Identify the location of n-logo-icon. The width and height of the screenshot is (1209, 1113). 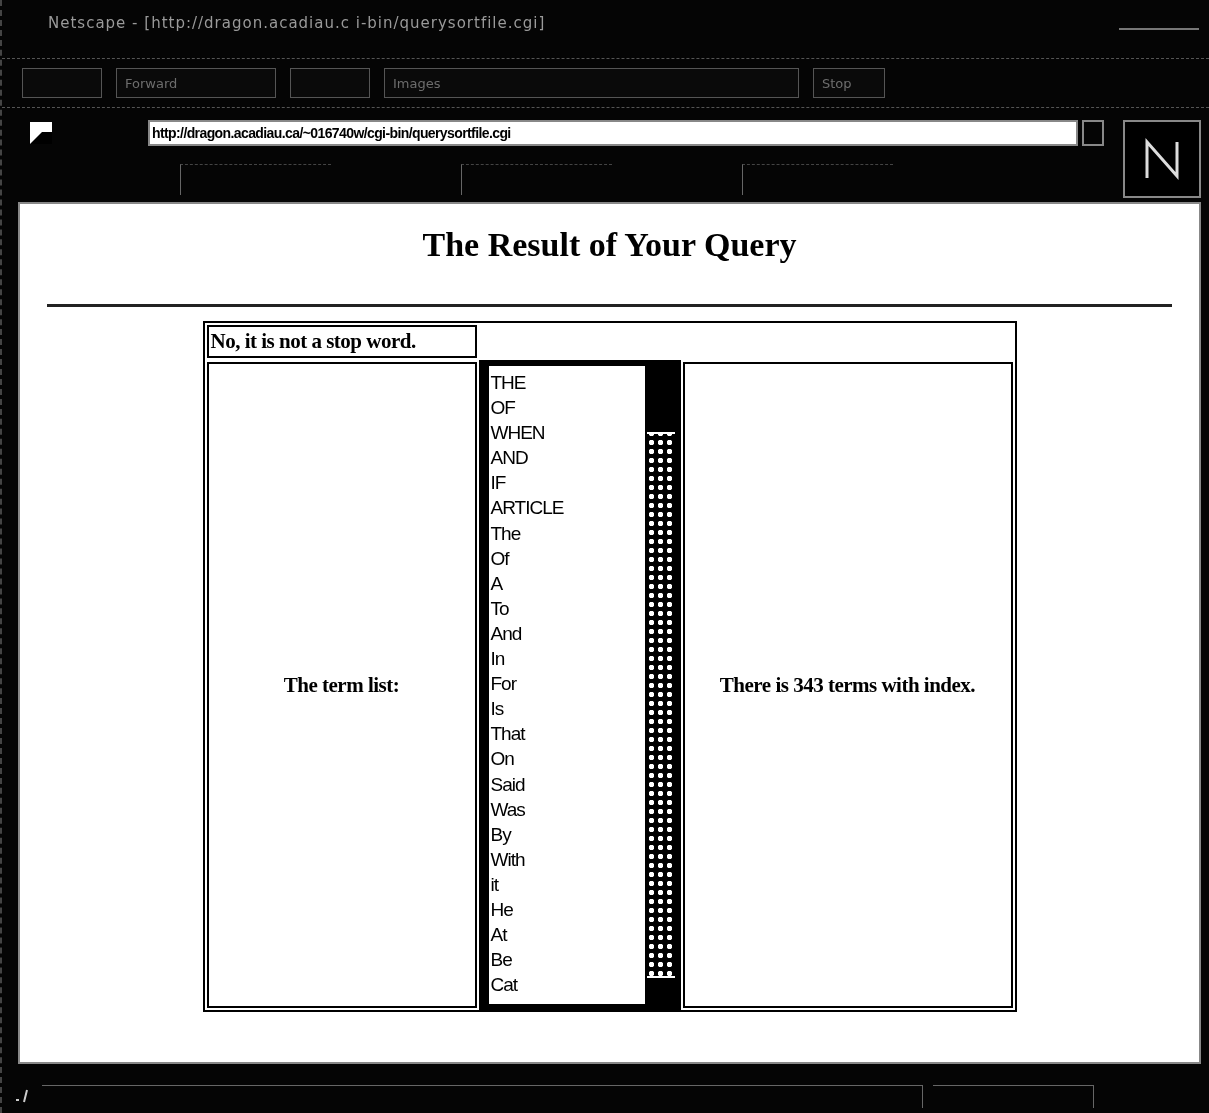
(1162, 159).